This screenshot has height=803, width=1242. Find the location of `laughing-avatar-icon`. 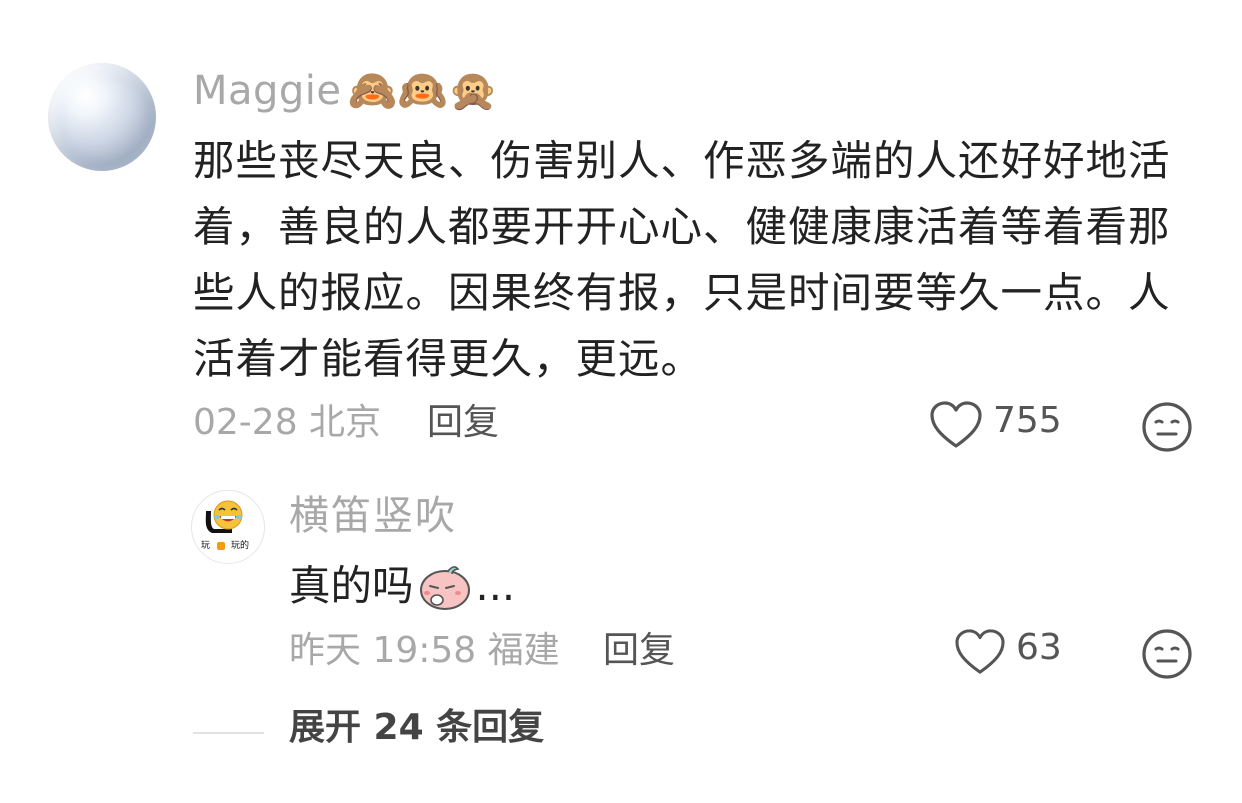

laughing-avatar-icon is located at coordinates (224, 516).